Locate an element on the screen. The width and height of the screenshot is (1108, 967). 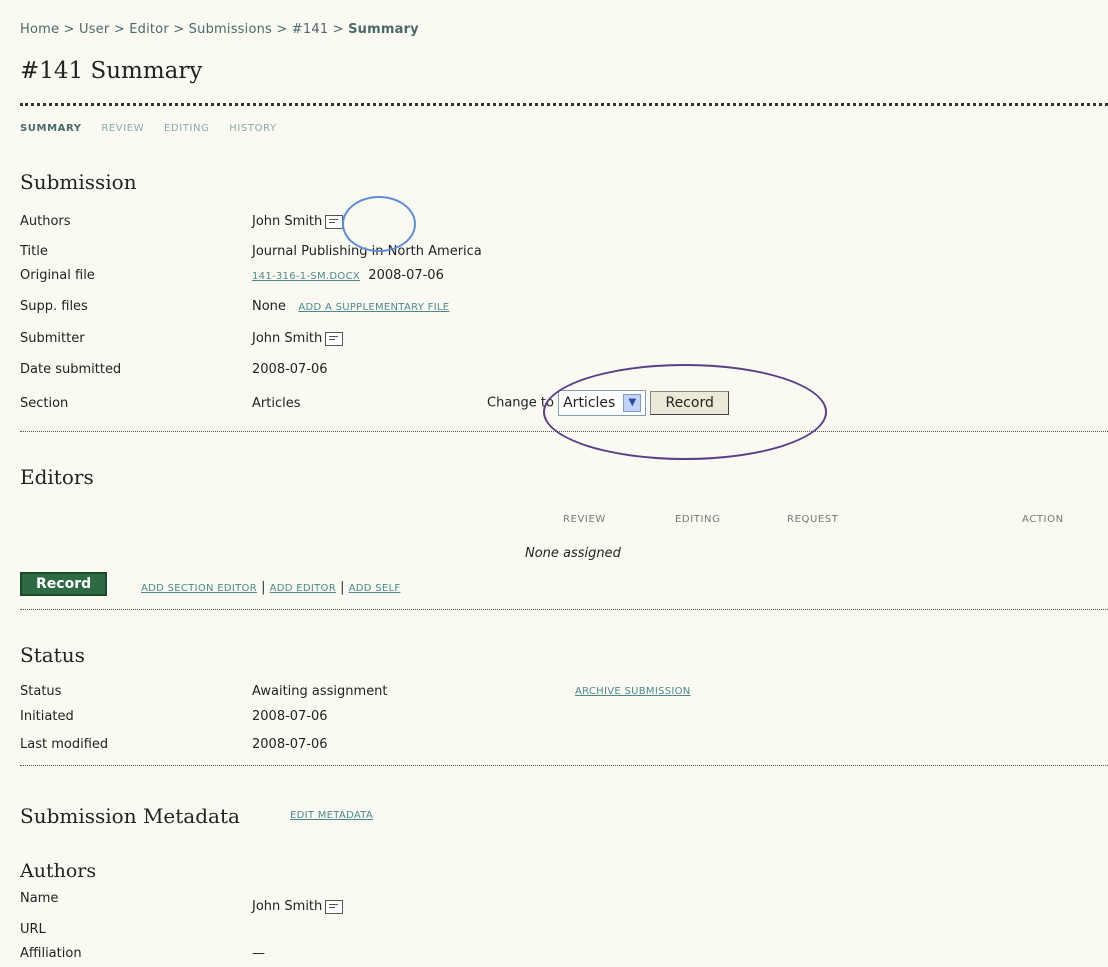
tab-history: HISTORY is located at coordinates (252, 128).